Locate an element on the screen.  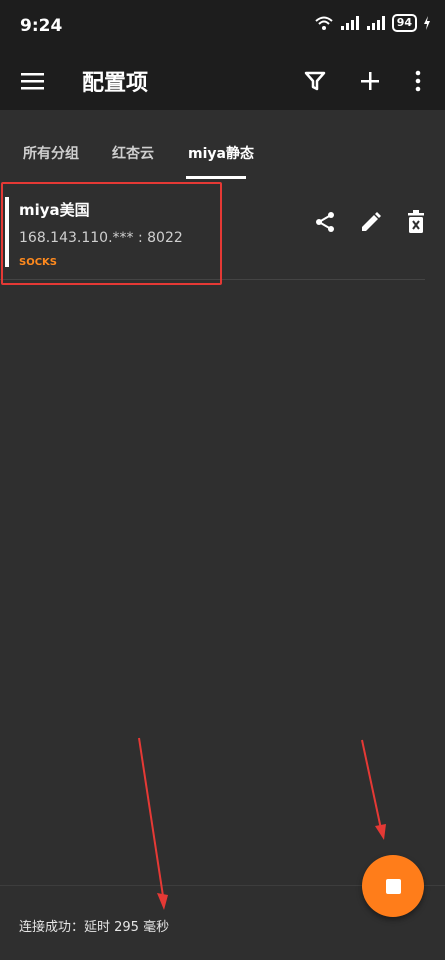
wifi-icon is located at coordinates (324, 23).